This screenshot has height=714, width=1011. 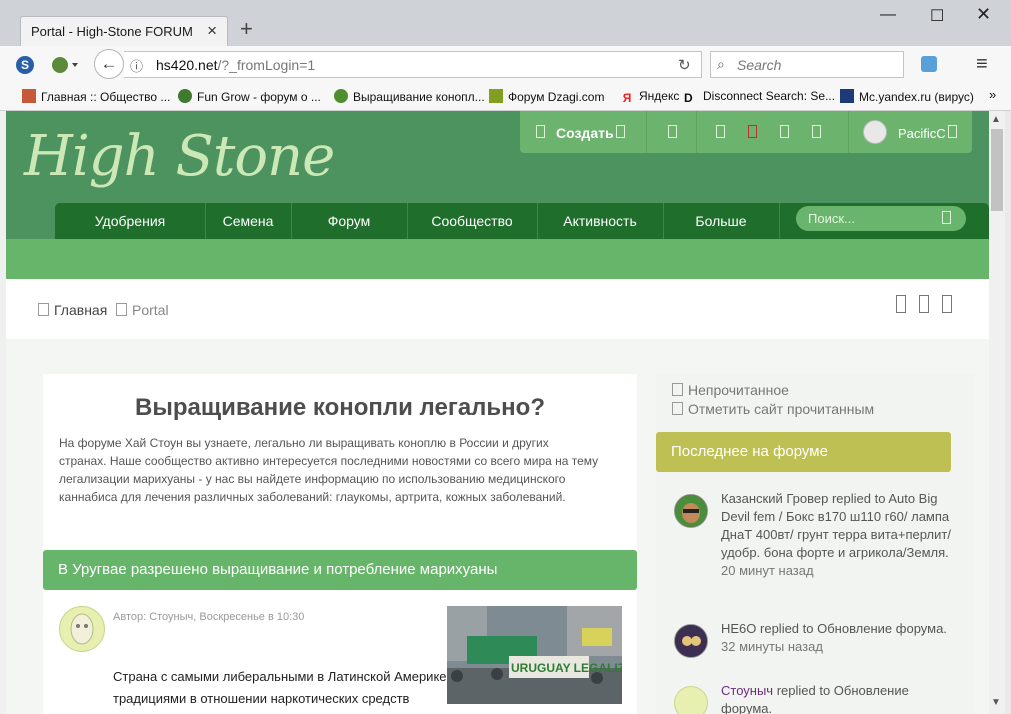 I want to click on nav-item-forum: Форум, so click(x=349, y=221).